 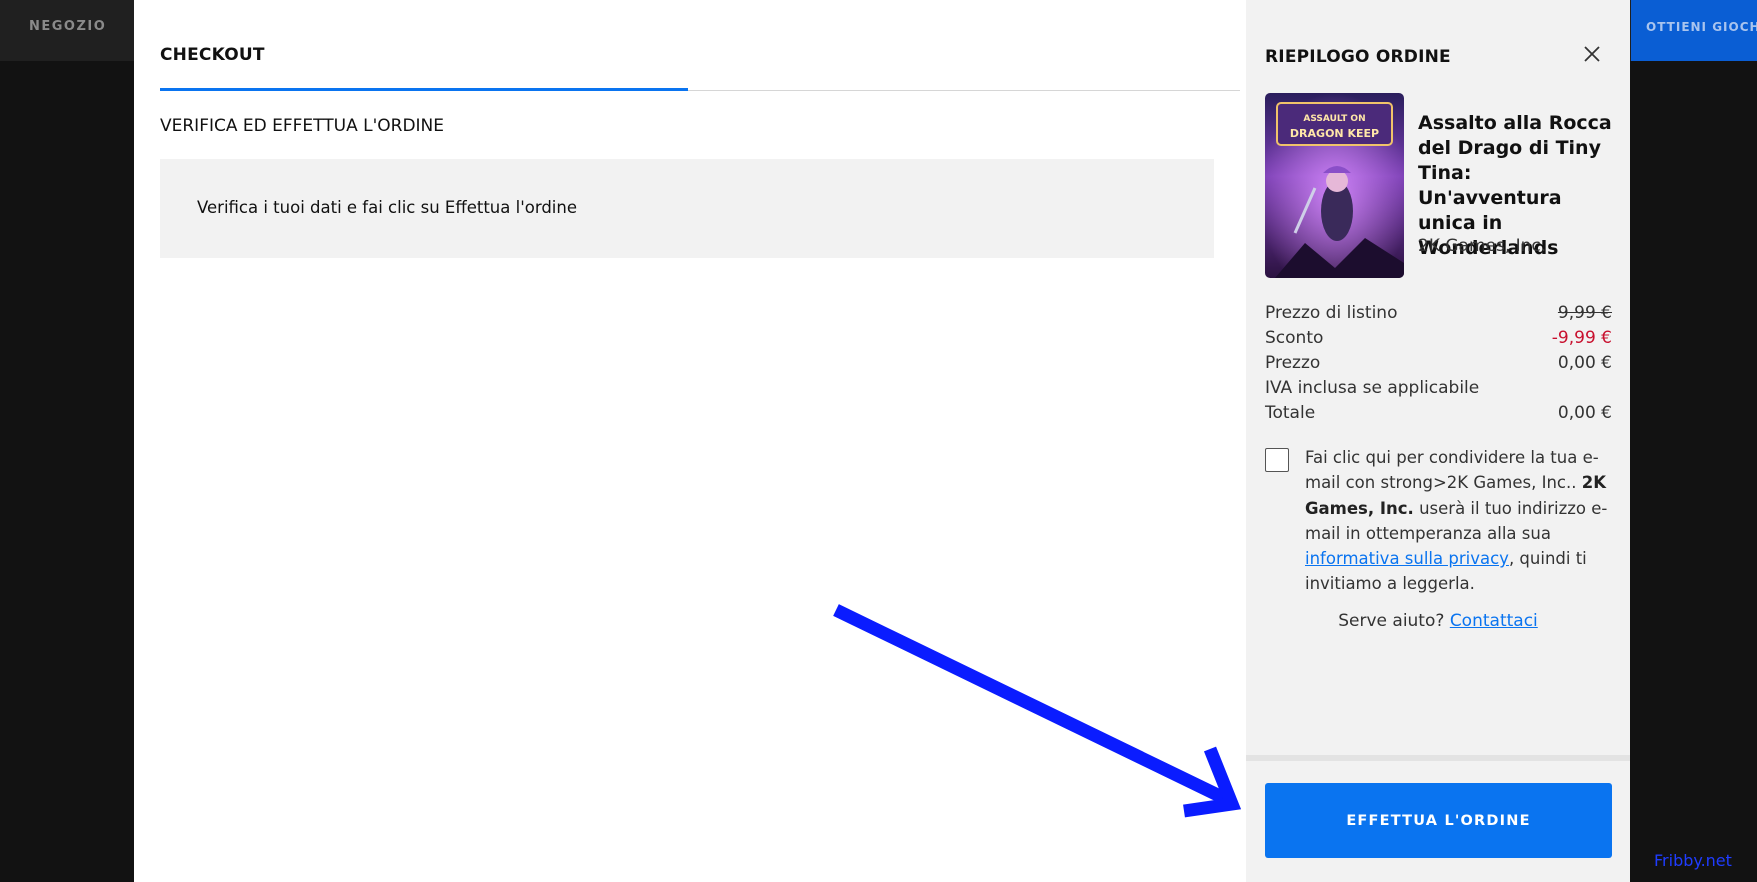 What do you see at coordinates (1037, 711) in the screenshot?
I see `annotation-arrow-icon` at bounding box center [1037, 711].